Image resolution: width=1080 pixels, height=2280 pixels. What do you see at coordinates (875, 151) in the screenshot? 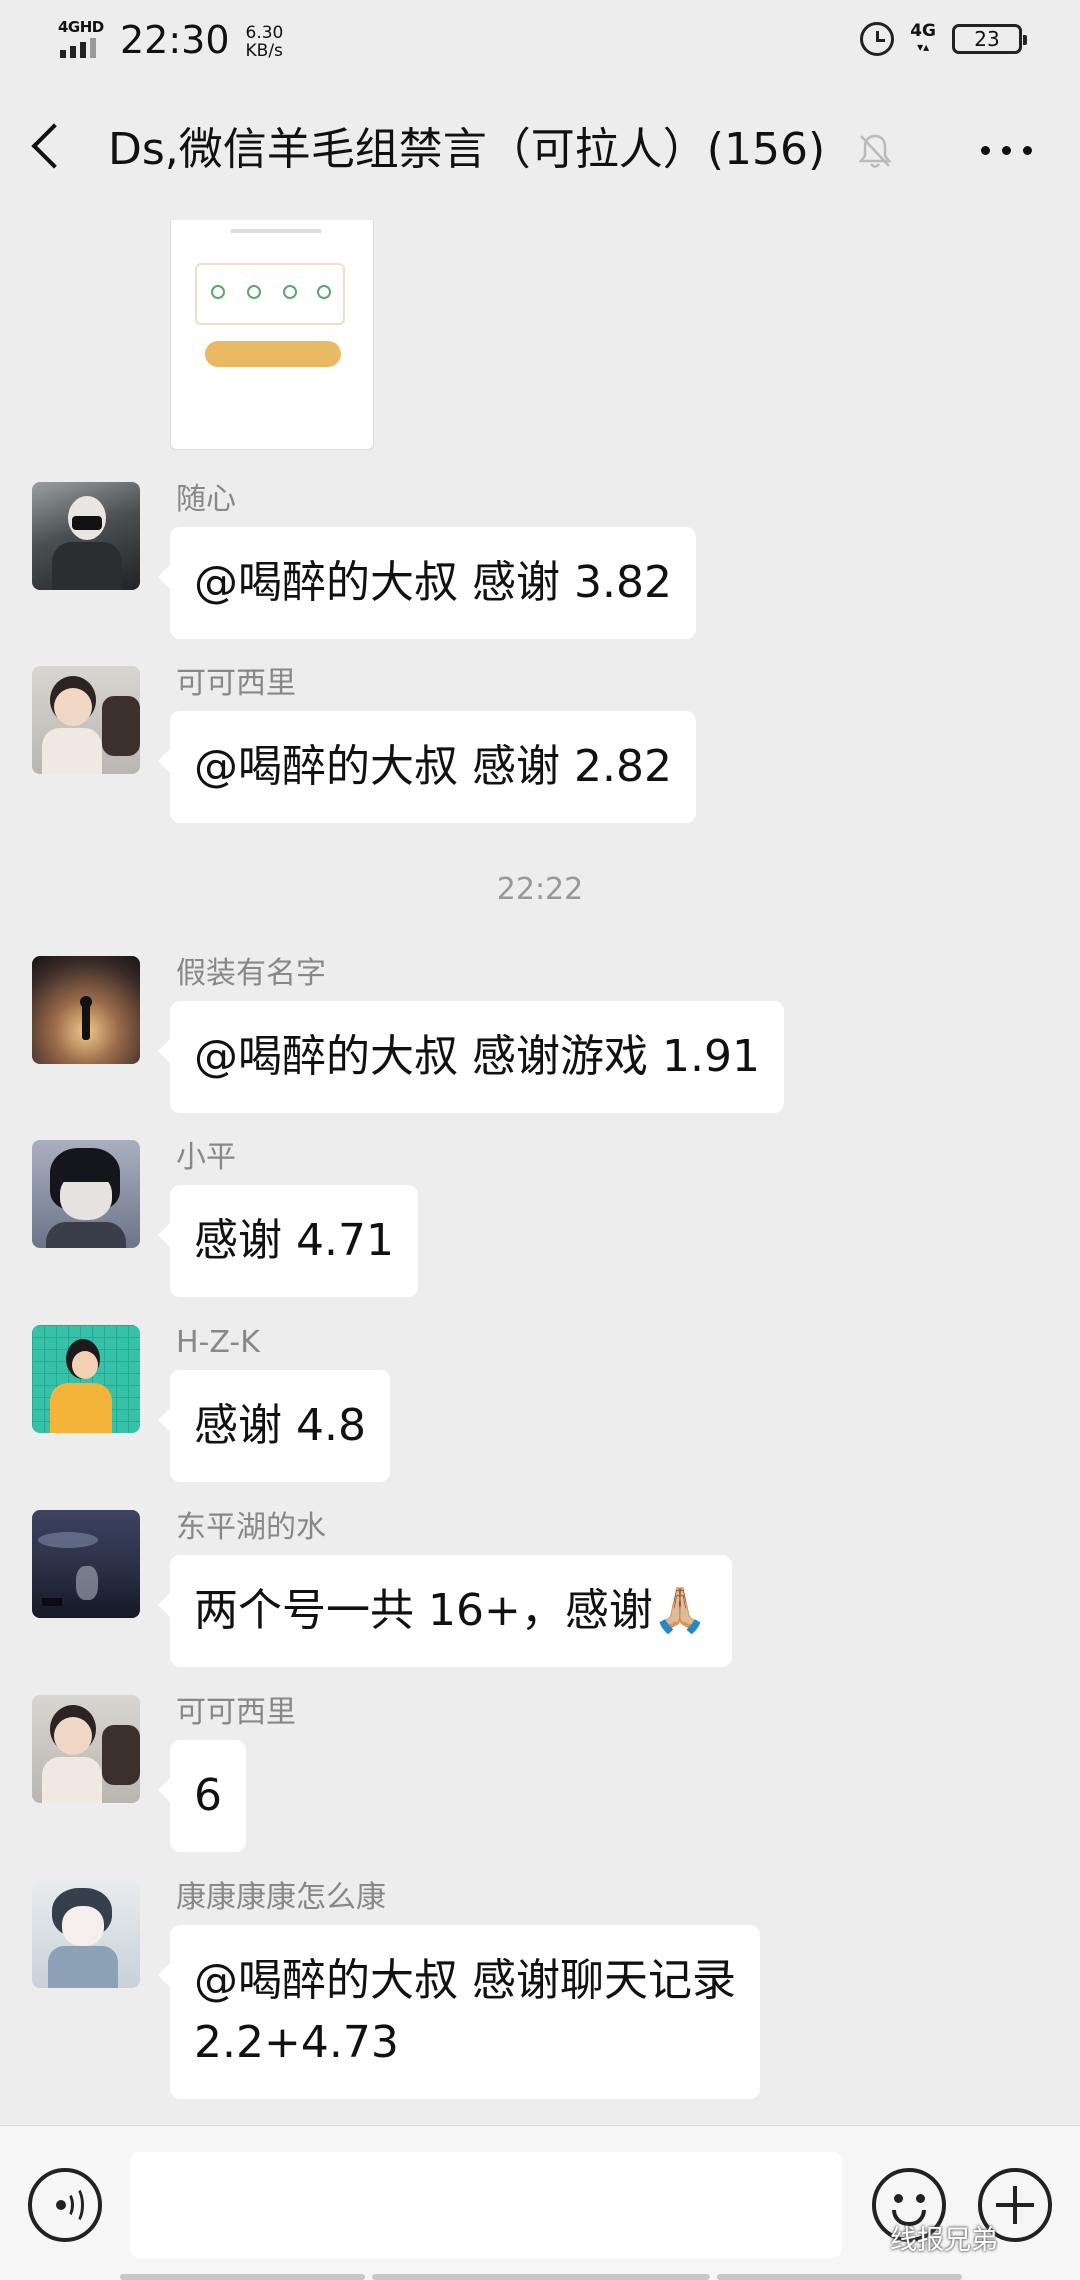
I see `mute-bell-icon` at bounding box center [875, 151].